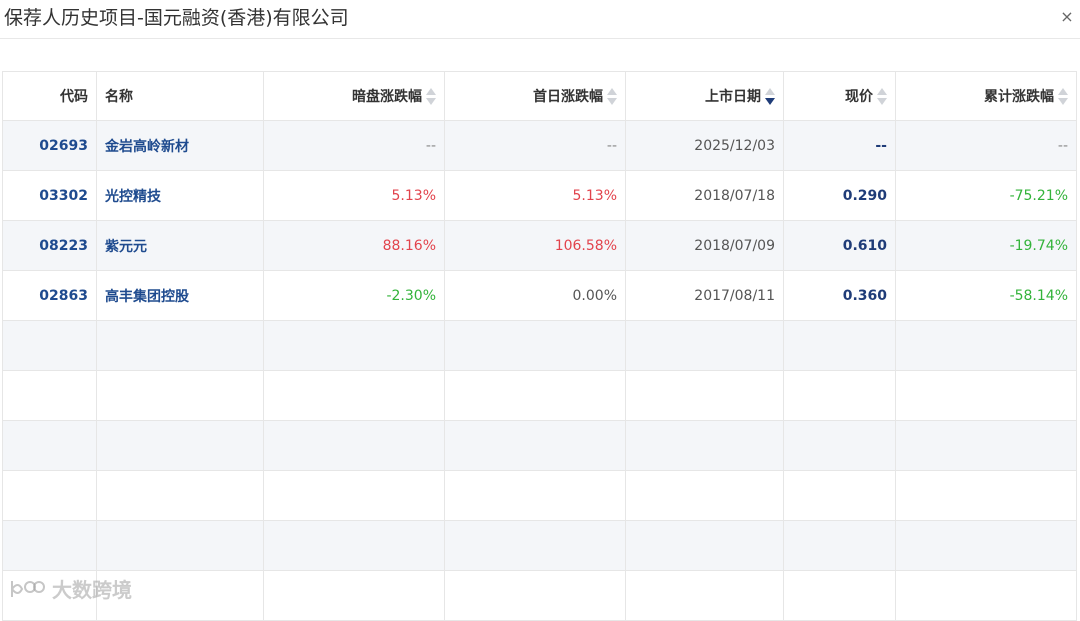 The height and width of the screenshot is (621, 1080). What do you see at coordinates (839, 295) in the screenshot?
I see `cell-price: 0.360` at bounding box center [839, 295].